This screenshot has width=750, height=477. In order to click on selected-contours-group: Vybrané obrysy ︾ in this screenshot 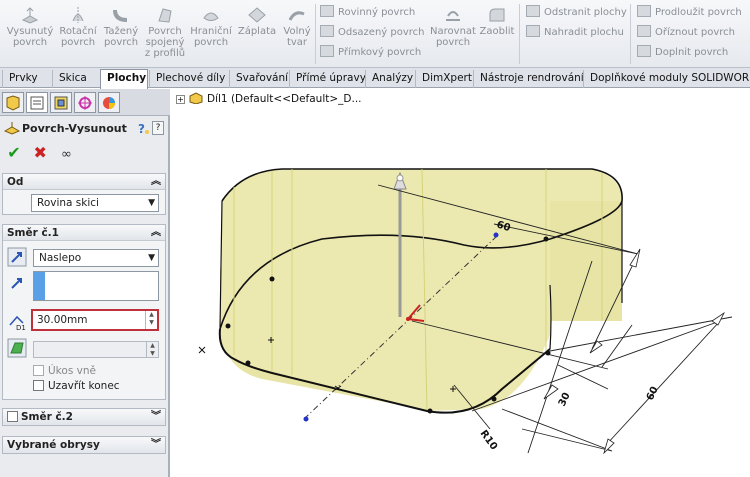, I will do `click(84, 445)`.